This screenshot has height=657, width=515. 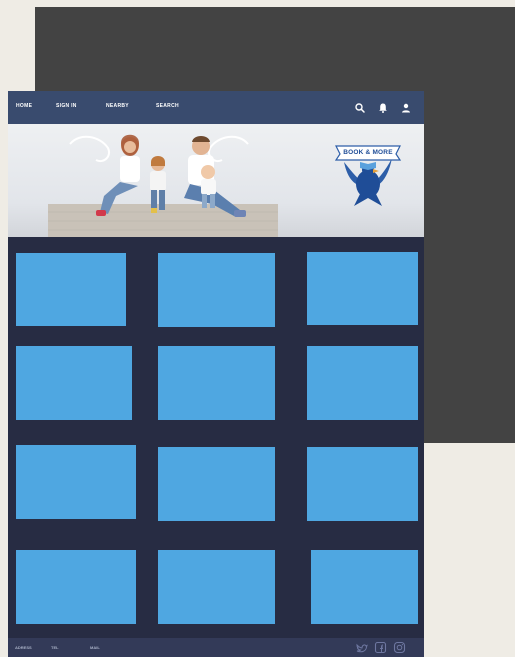 I want to click on nav-link-sign-in: SIGN IN, so click(x=66, y=106).